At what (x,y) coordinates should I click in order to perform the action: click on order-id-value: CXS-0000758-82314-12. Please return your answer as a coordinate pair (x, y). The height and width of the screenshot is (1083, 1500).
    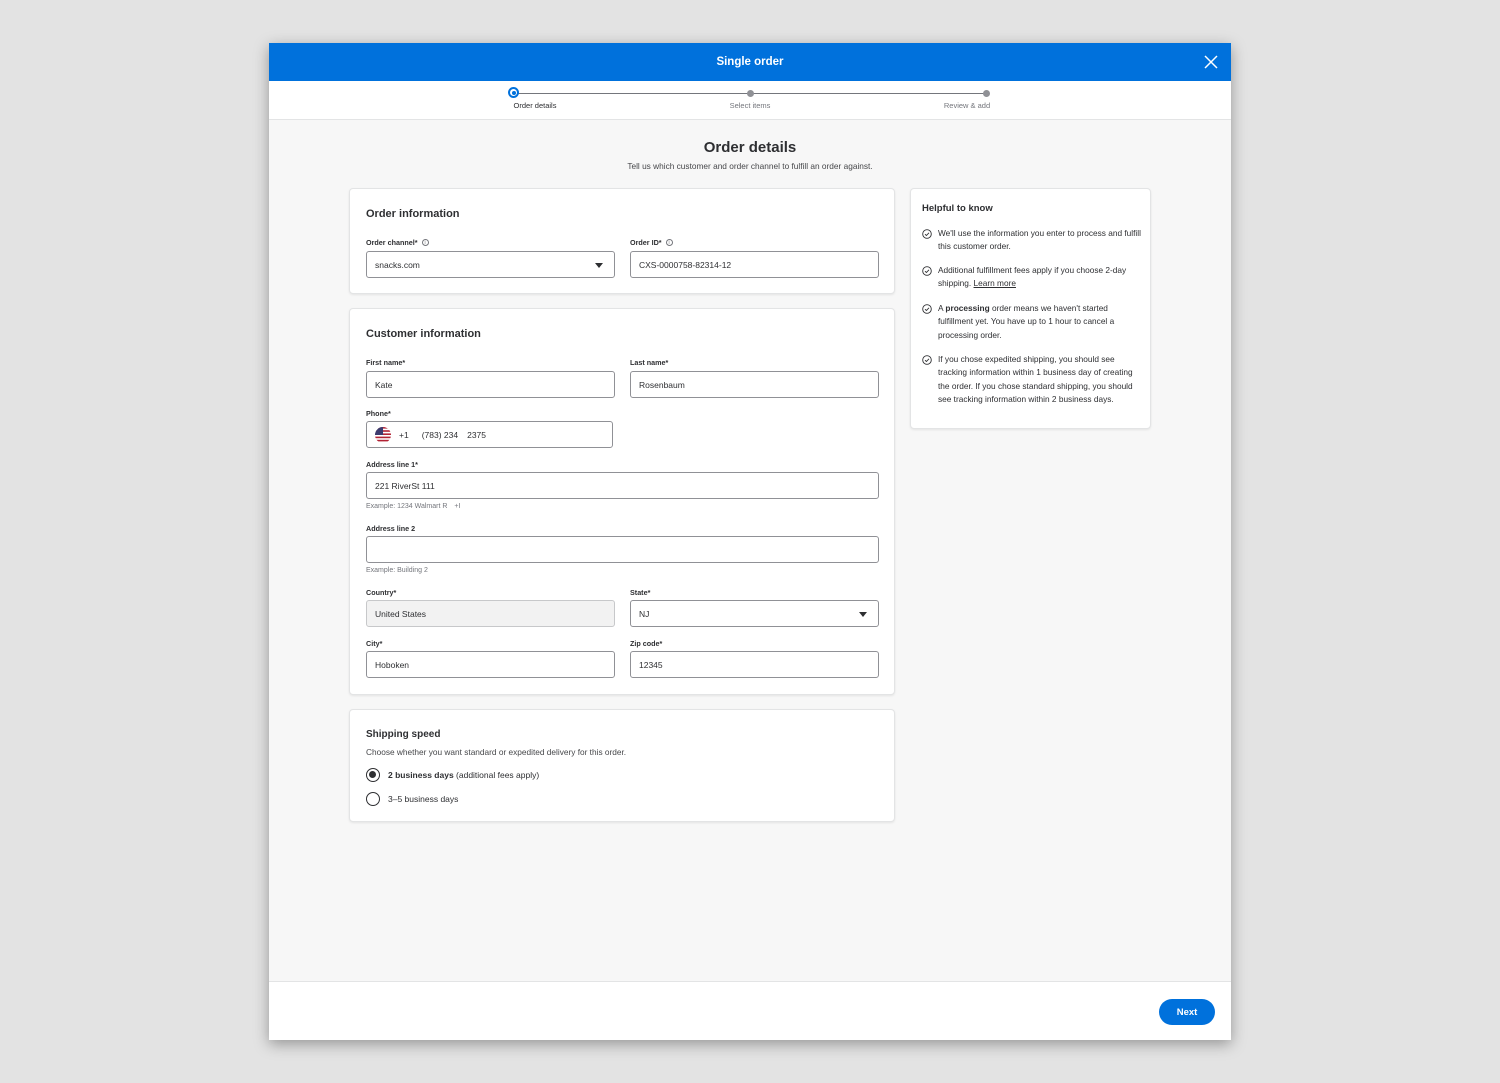
    Looking at the image, I should click on (685, 264).